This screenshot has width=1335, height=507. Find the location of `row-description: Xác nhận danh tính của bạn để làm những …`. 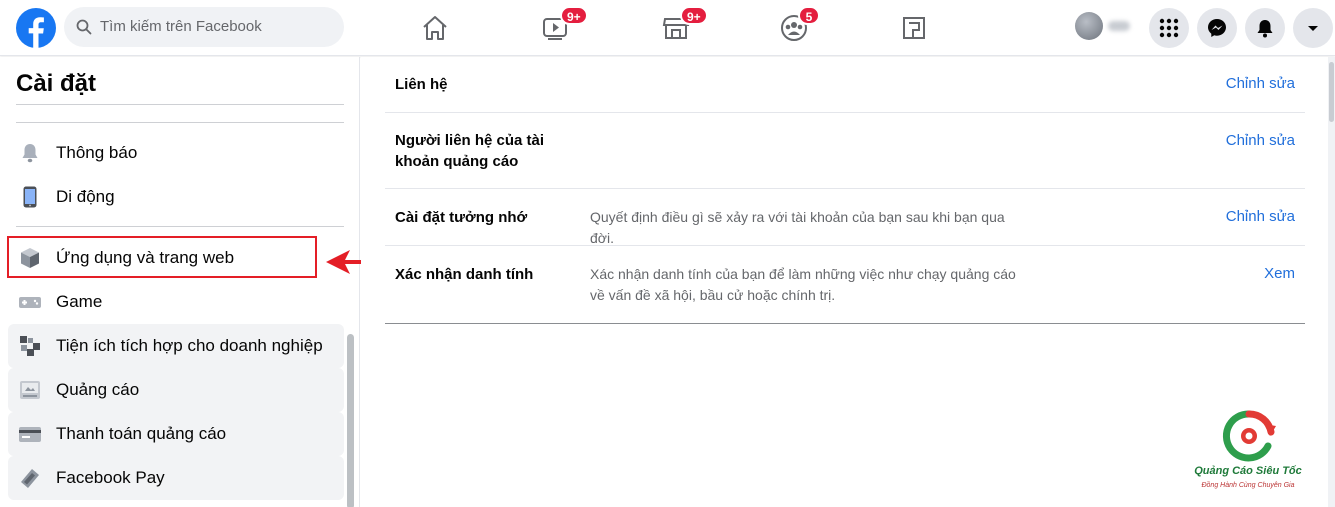

row-description: Xác nhận danh tính của bạn để làm những … is located at coordinates (803, 284).